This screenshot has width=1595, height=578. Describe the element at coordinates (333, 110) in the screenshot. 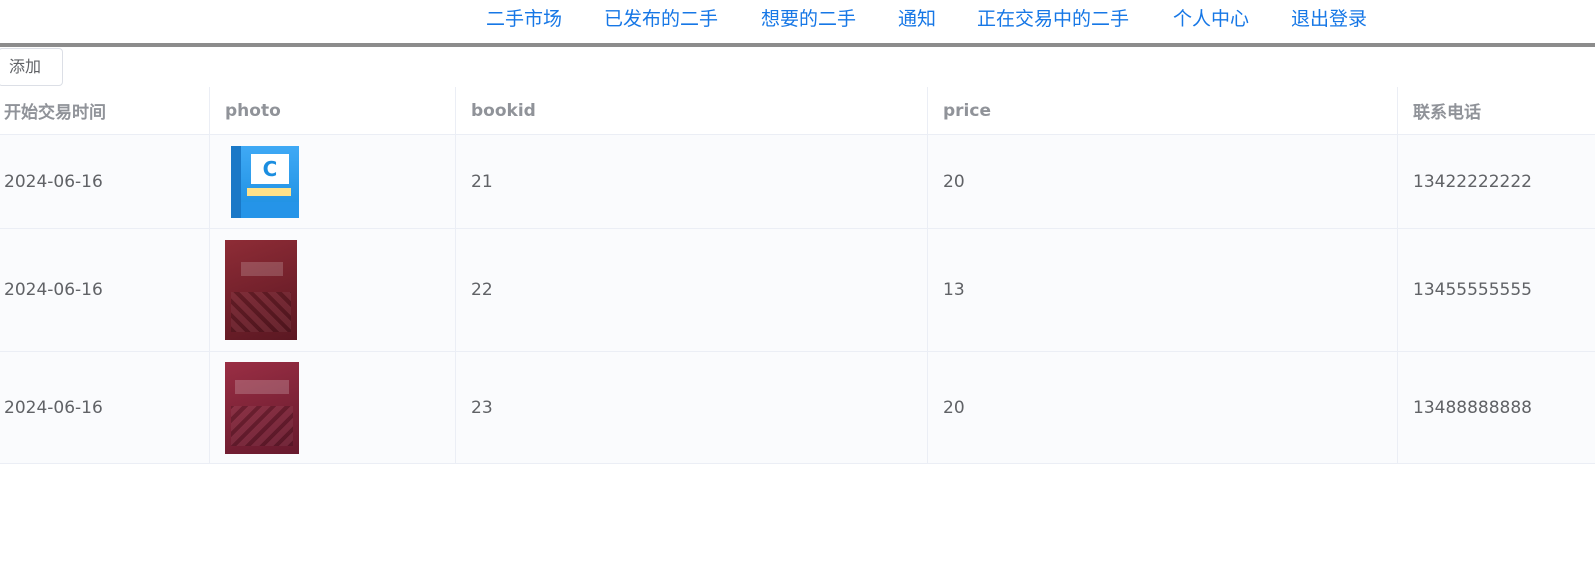

I see `column-header-photo: photo` at that location.